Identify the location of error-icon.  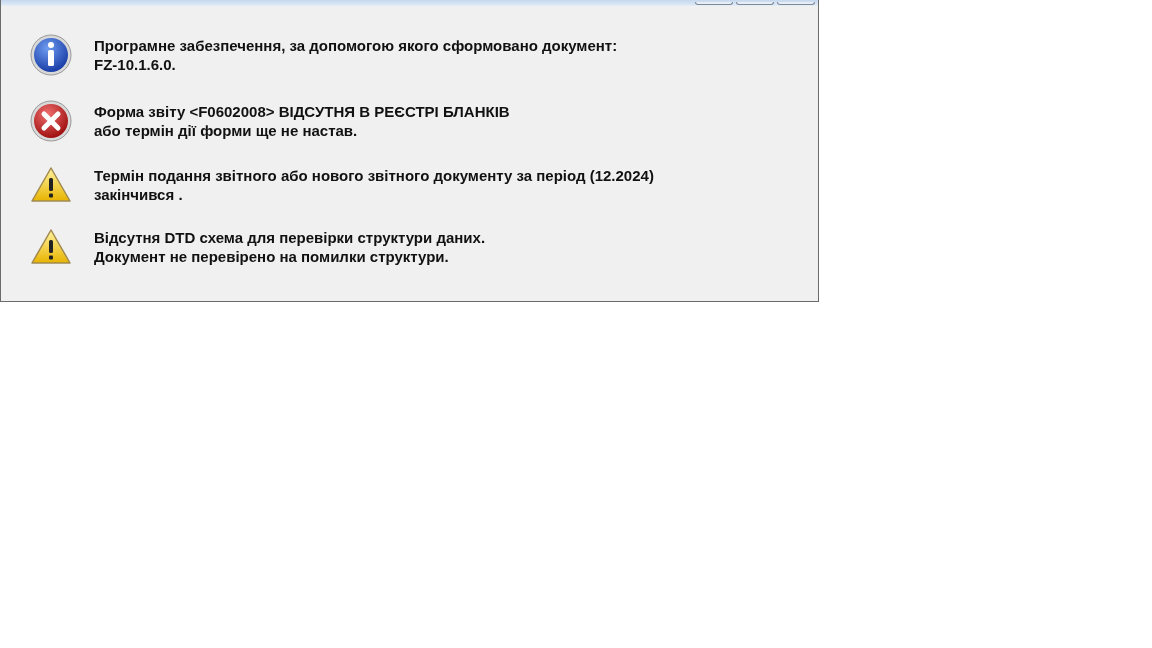
(51, 121).